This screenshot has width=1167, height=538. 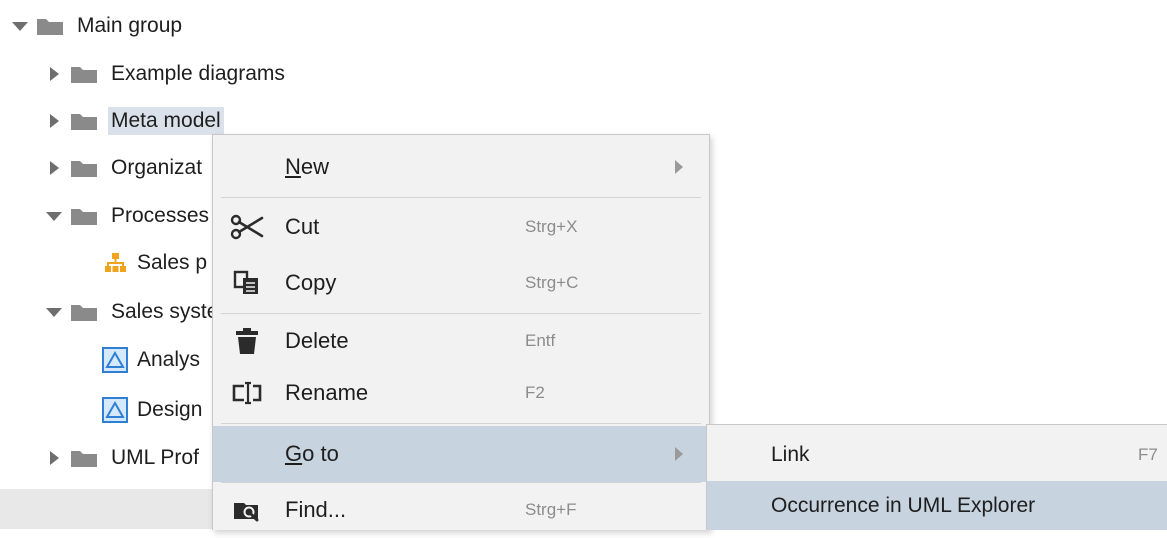 What do you see at coordinates (198, 73) in the screenshot?
I see `tree-item-label: Example diagrams` at bounding box center [198, 73].